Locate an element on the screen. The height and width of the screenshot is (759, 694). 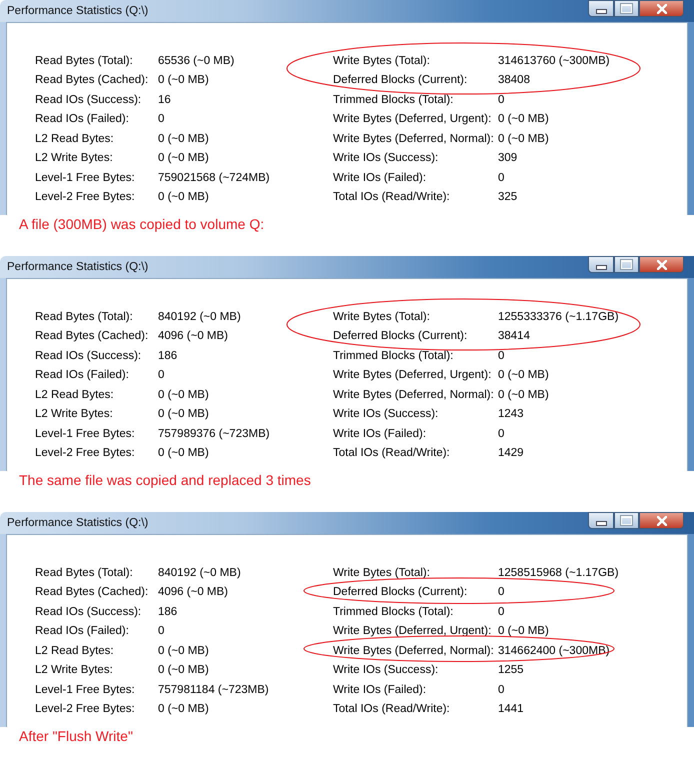
stat-value: 1243 is located at coordinates (511, 414).